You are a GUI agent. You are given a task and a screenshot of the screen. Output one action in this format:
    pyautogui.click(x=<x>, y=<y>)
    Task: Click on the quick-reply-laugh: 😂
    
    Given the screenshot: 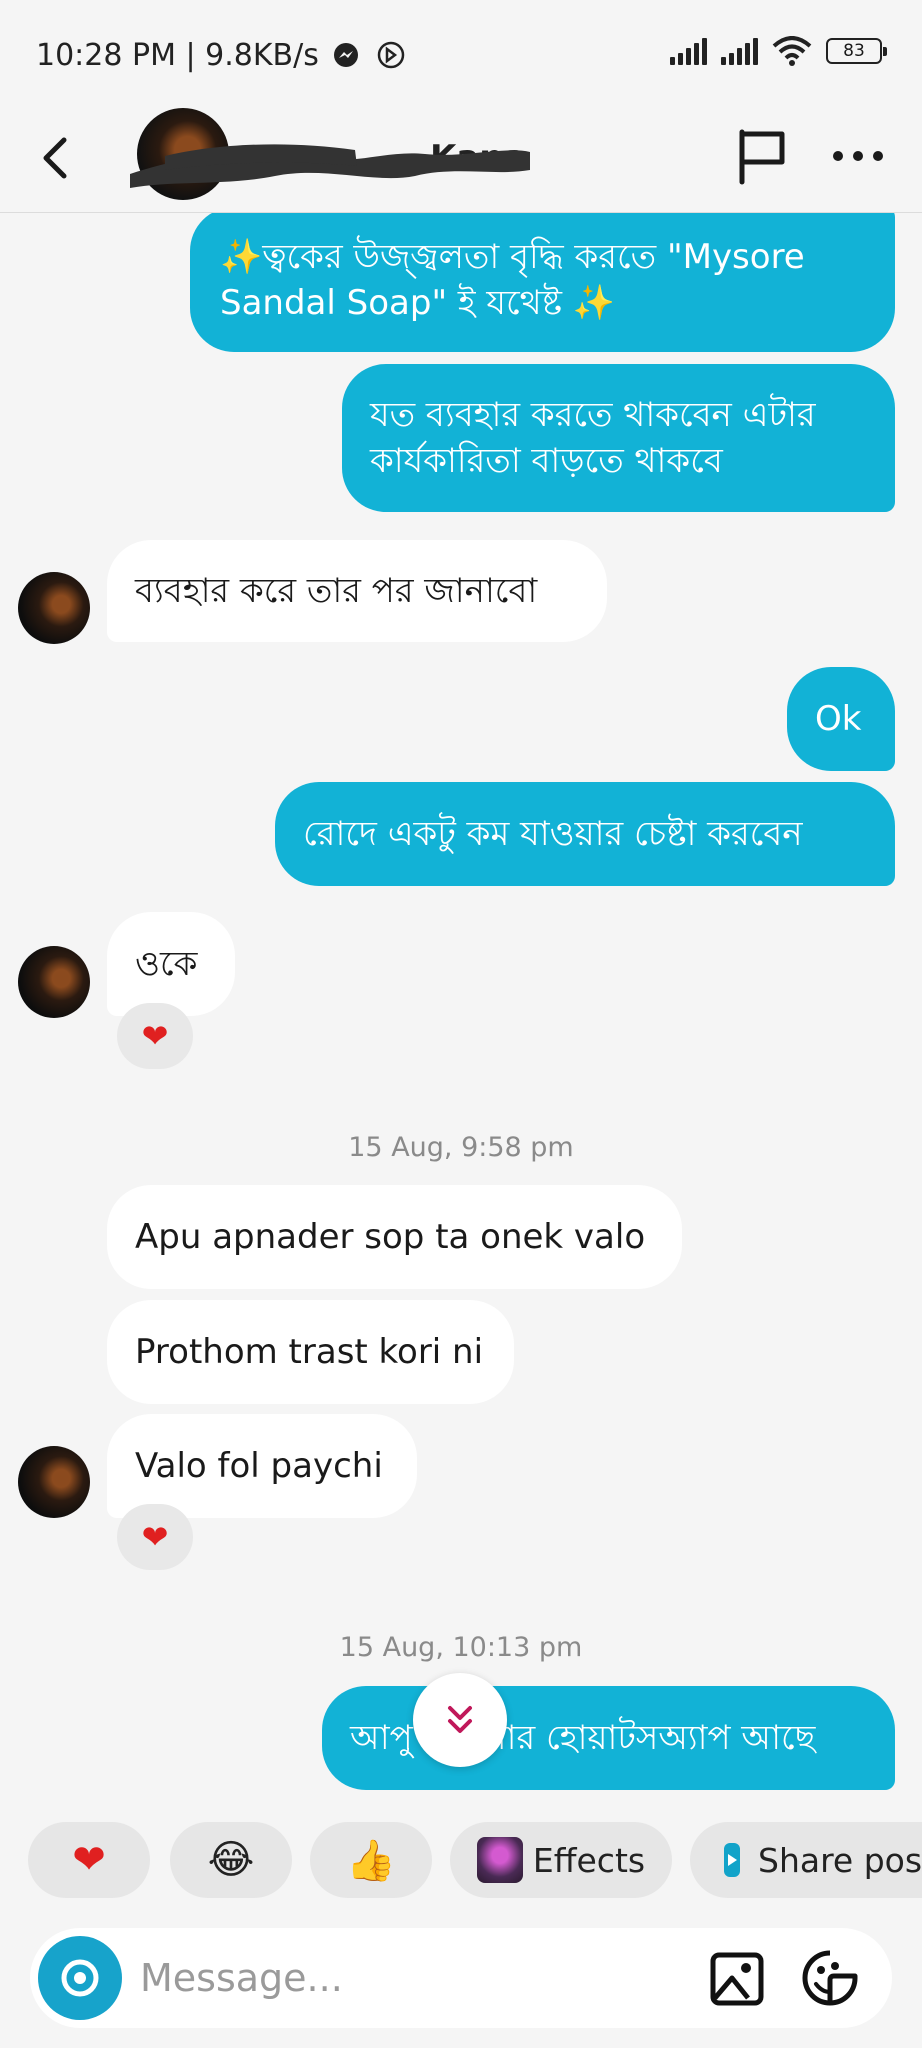 What is the action you would take?
    pyautogui.click(x=231, y=1860)
    